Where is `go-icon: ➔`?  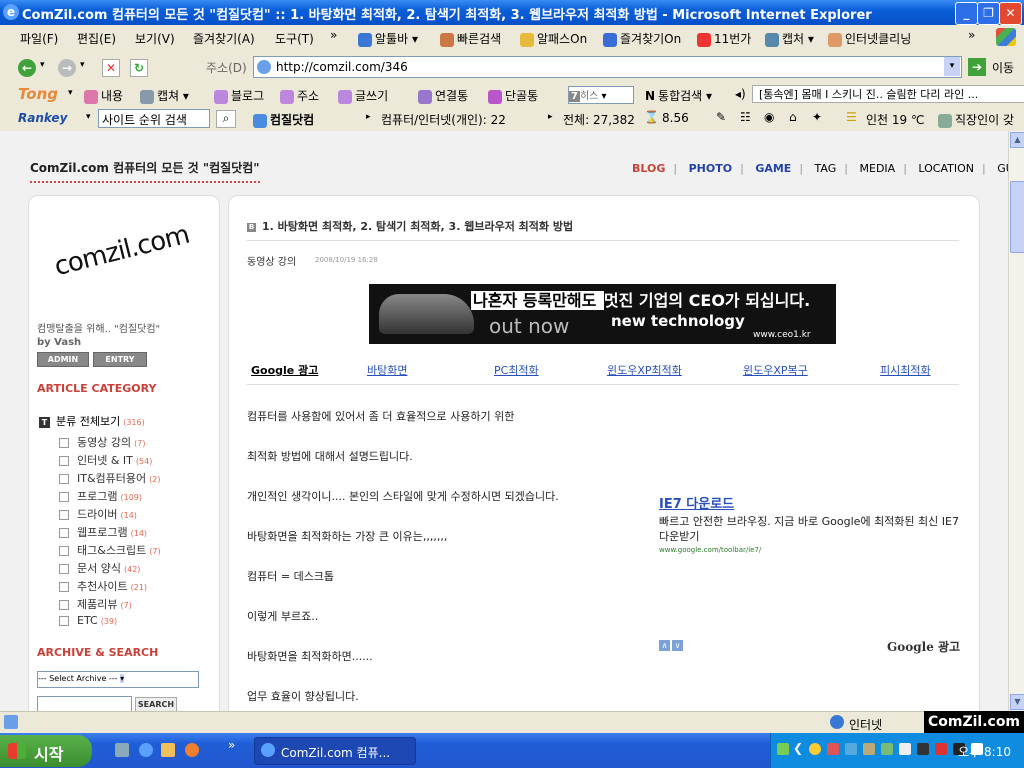
go-icon: ➔ is located at coordinates (977, 67).